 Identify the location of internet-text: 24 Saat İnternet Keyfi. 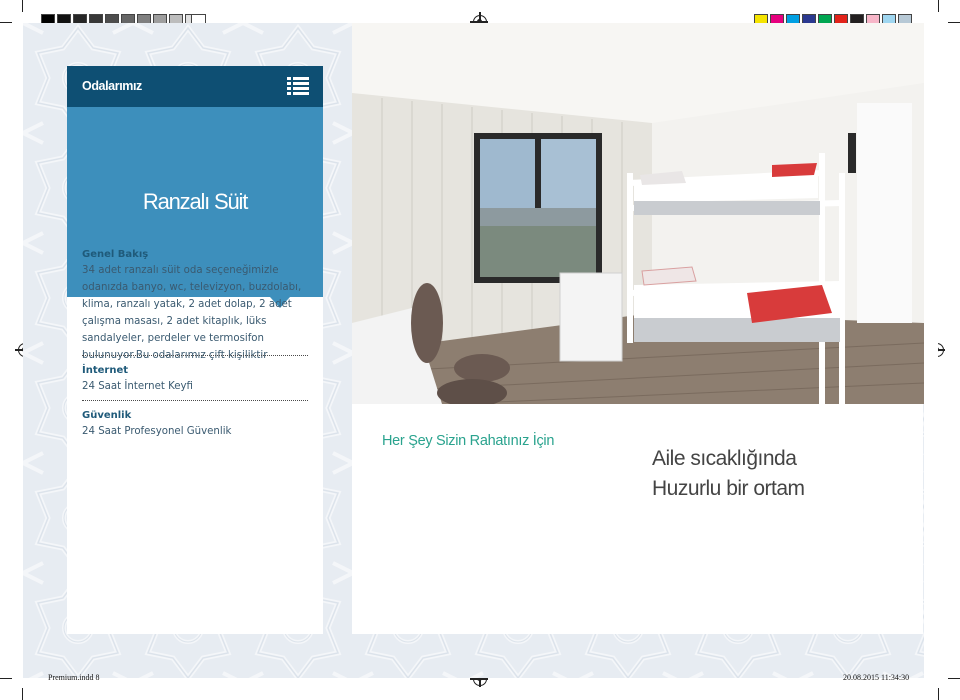
(137, 386).